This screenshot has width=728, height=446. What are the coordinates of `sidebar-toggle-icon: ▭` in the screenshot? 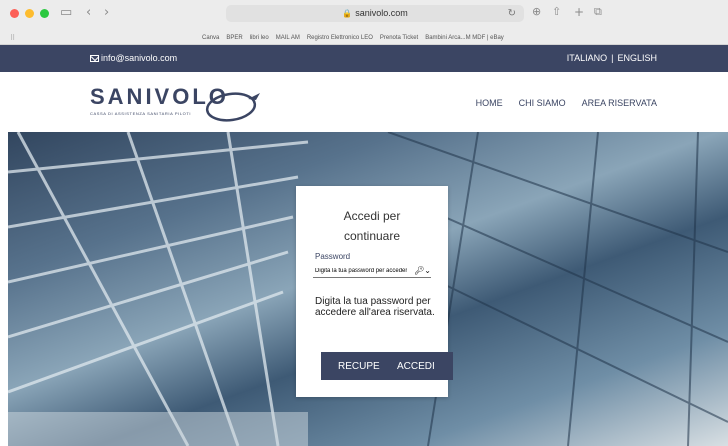 It's located at (66, 12).